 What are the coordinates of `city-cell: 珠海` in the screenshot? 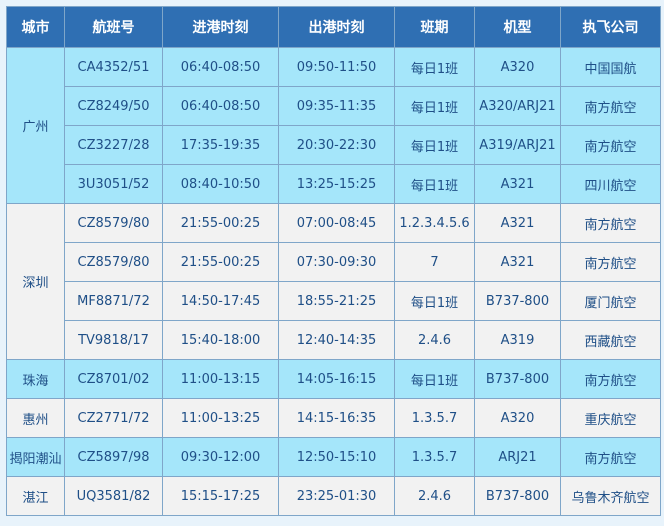 It's located at (35, 379).